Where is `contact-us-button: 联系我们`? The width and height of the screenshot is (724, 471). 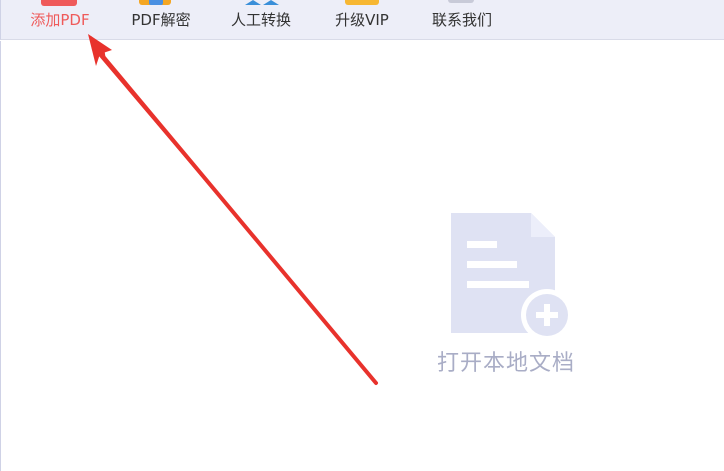
contact-us-button: 联系我们 is located at coordinates (462, 20).